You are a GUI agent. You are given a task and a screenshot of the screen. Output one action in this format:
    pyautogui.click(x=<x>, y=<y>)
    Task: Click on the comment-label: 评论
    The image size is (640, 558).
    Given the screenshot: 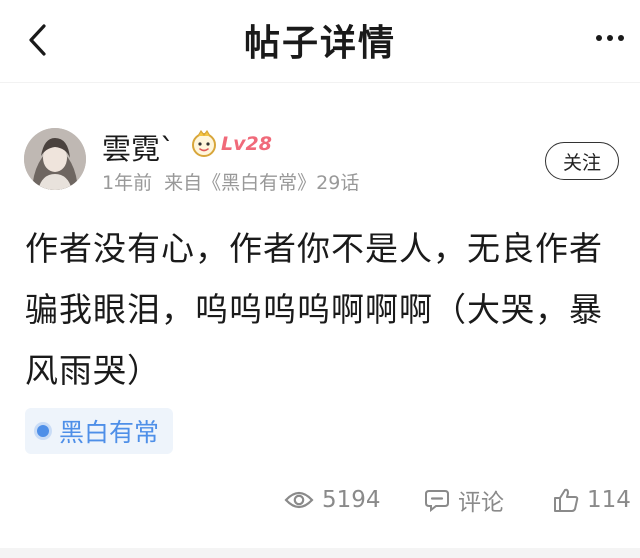 What is the action you would take?
    pyautogui.click(x=481, y=503)
    